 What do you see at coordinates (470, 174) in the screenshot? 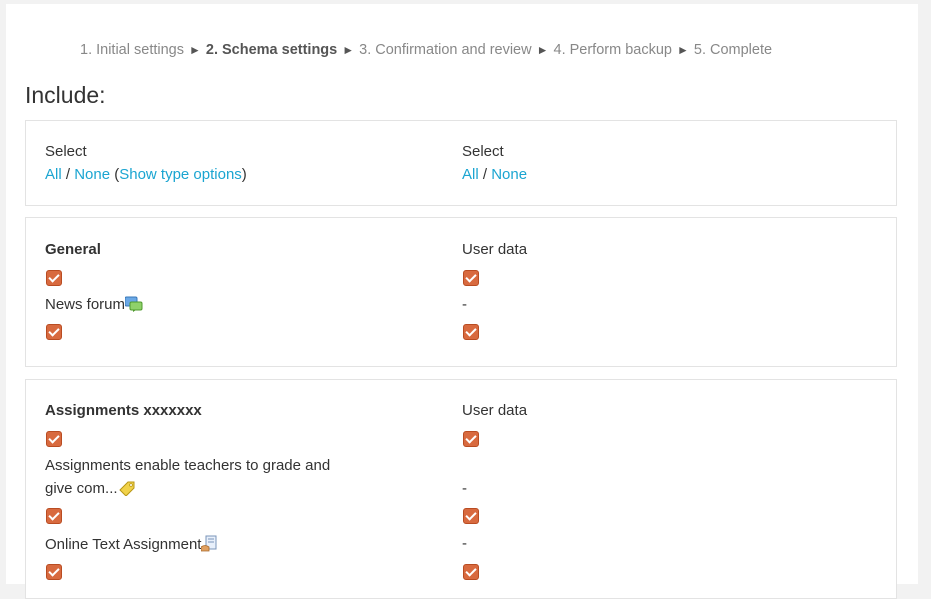
I see `select-all-userdata-link: All` at bounding box center [470, 174].